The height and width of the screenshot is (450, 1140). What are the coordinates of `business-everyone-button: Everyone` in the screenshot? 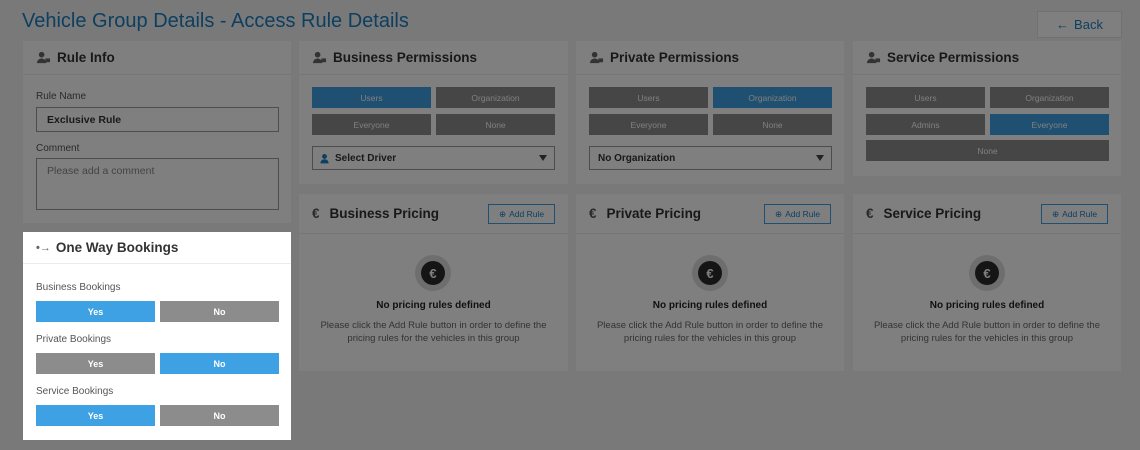 It's located at (371, 124).